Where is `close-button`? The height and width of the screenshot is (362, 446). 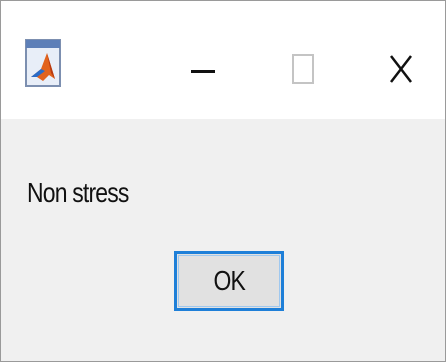
close-button is located at coordinates (401, 69).